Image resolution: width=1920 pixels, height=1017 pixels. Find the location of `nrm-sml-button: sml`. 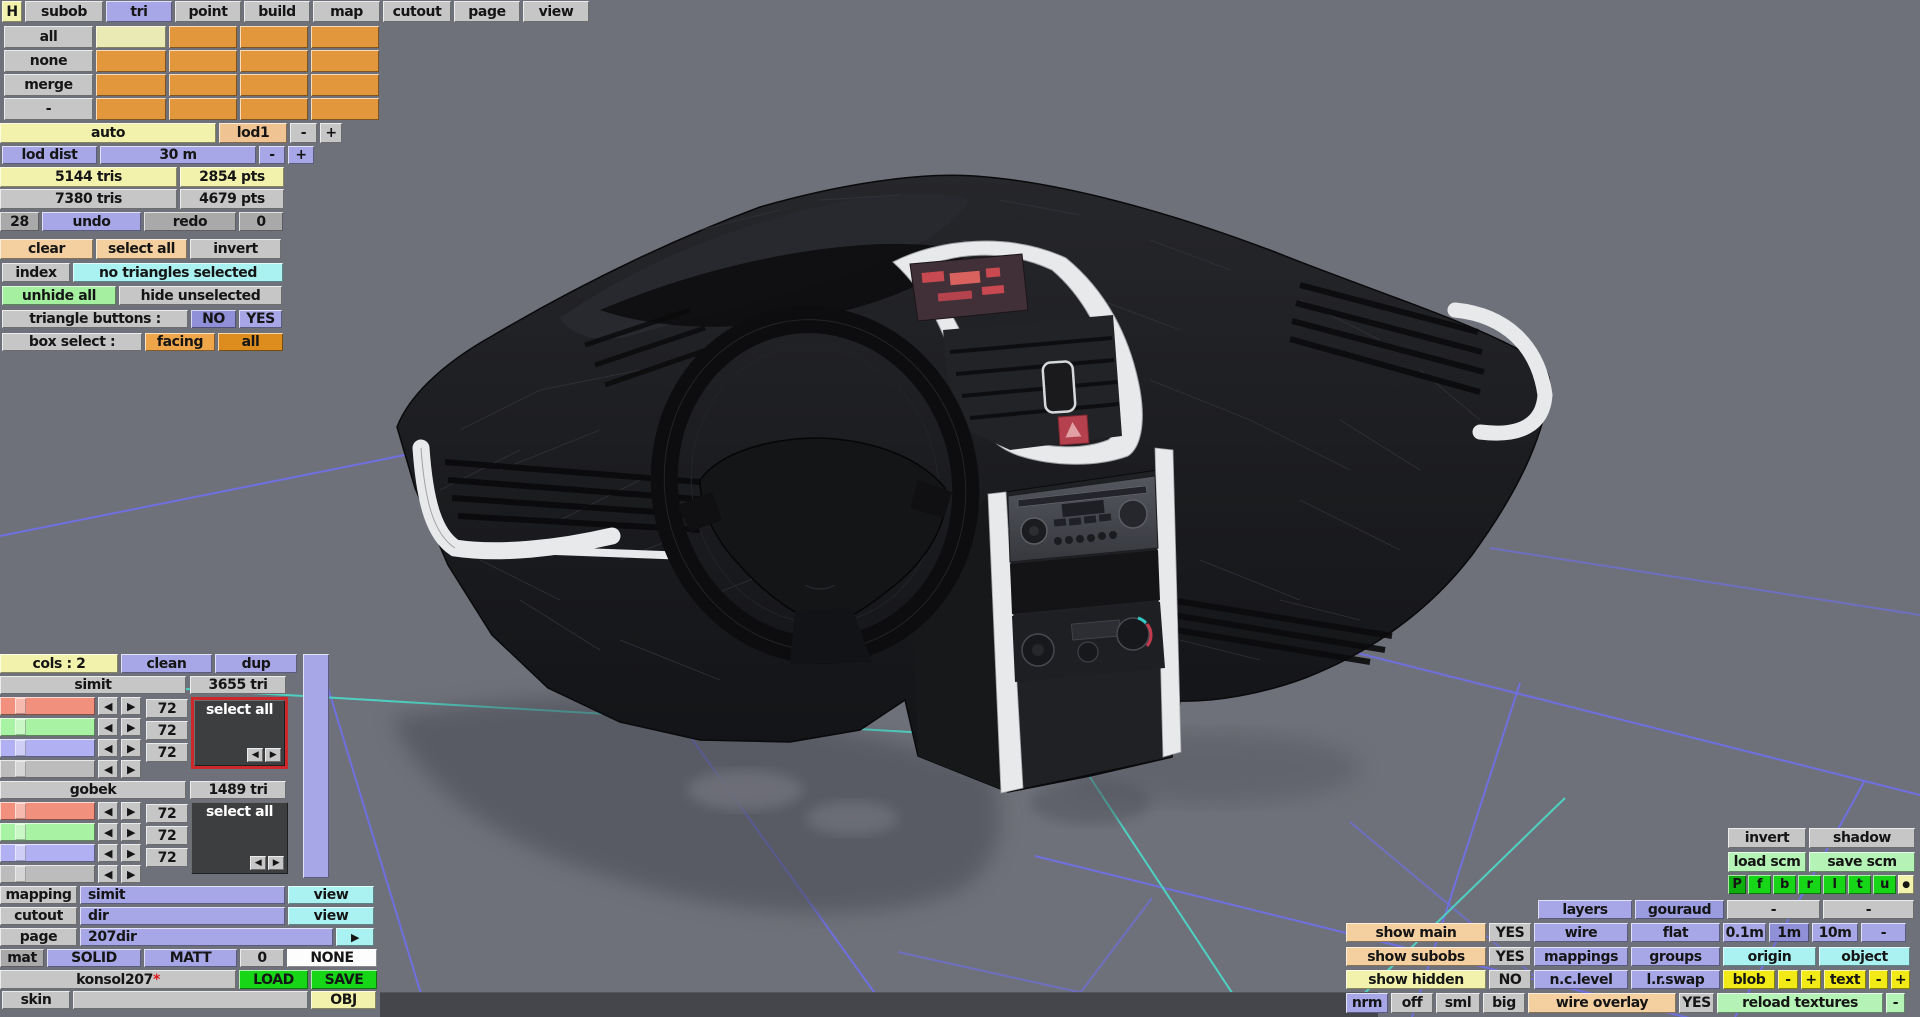

nrm-sml-button: sml is located at coordinates (1458, 1003).